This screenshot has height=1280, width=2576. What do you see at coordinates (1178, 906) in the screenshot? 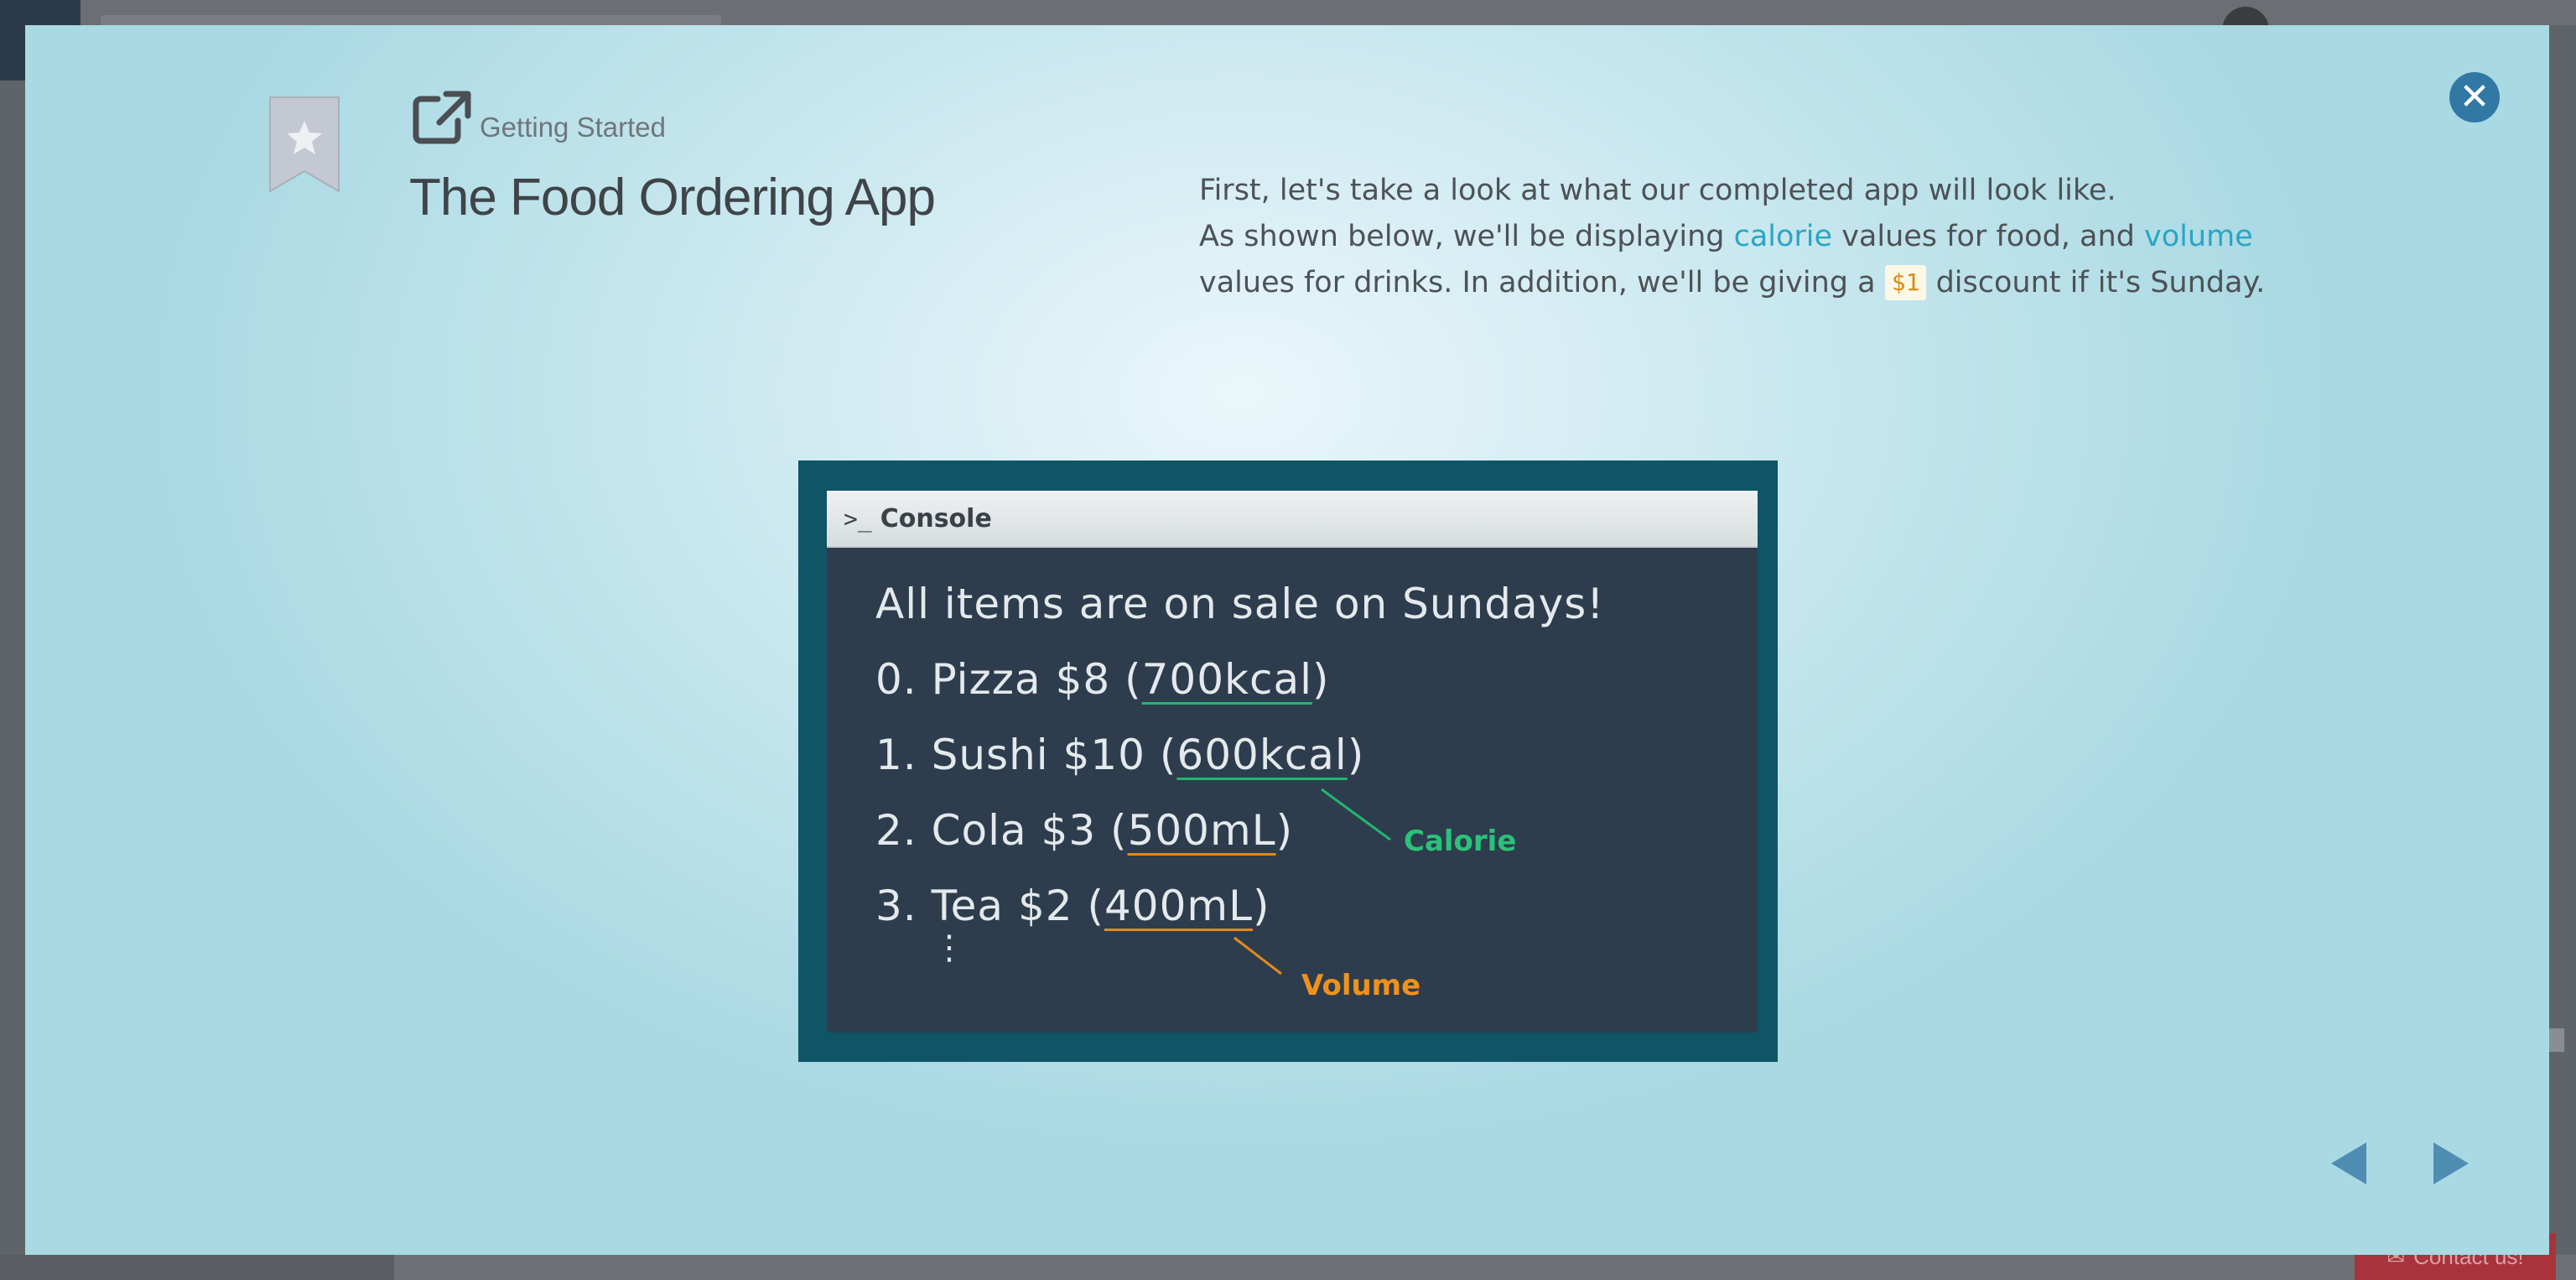
I see `item-volume: 400mL` at bounding box center [1178, 906].